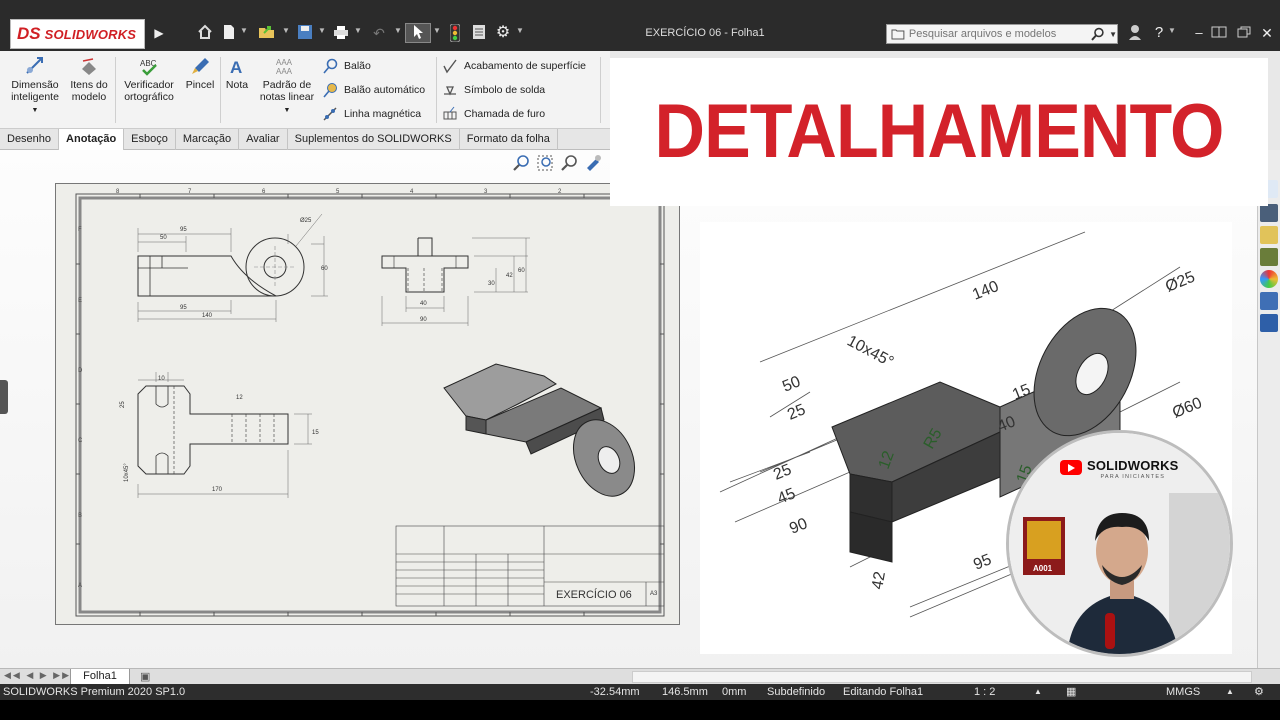 Image resolution: width=1280 pixels, height=720 pixels. Describe the element at coordinates (237, 73) in the screenshot. I see `note-button: A Nota` at that location.